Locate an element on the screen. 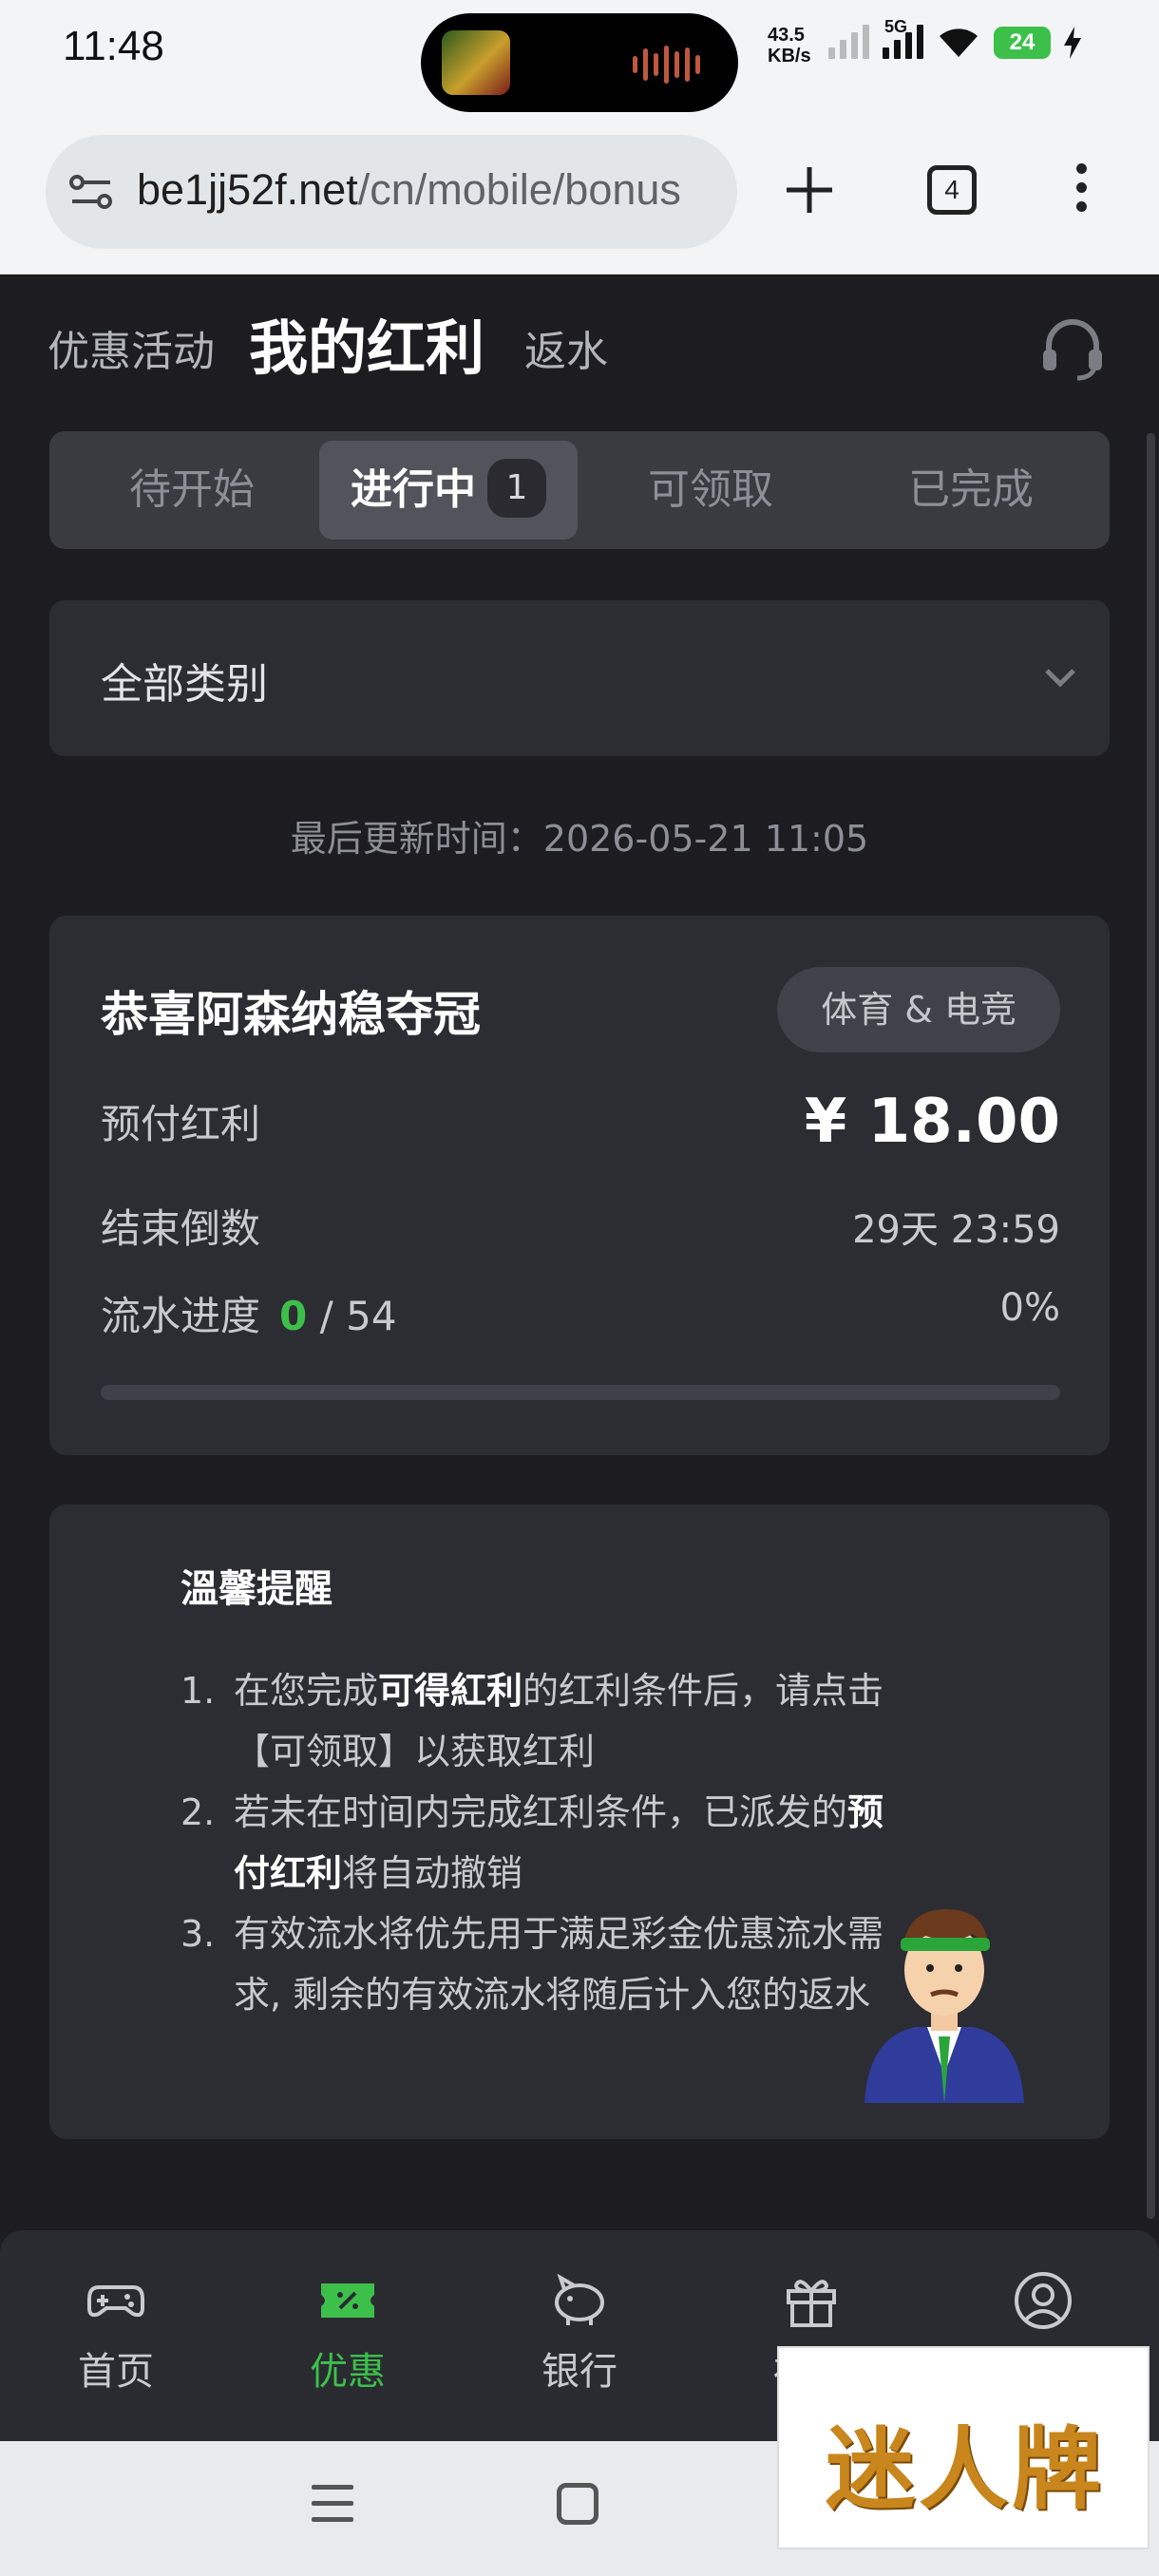  watermark-logo: 迷人牌 is located at coordinates (963, 2447).